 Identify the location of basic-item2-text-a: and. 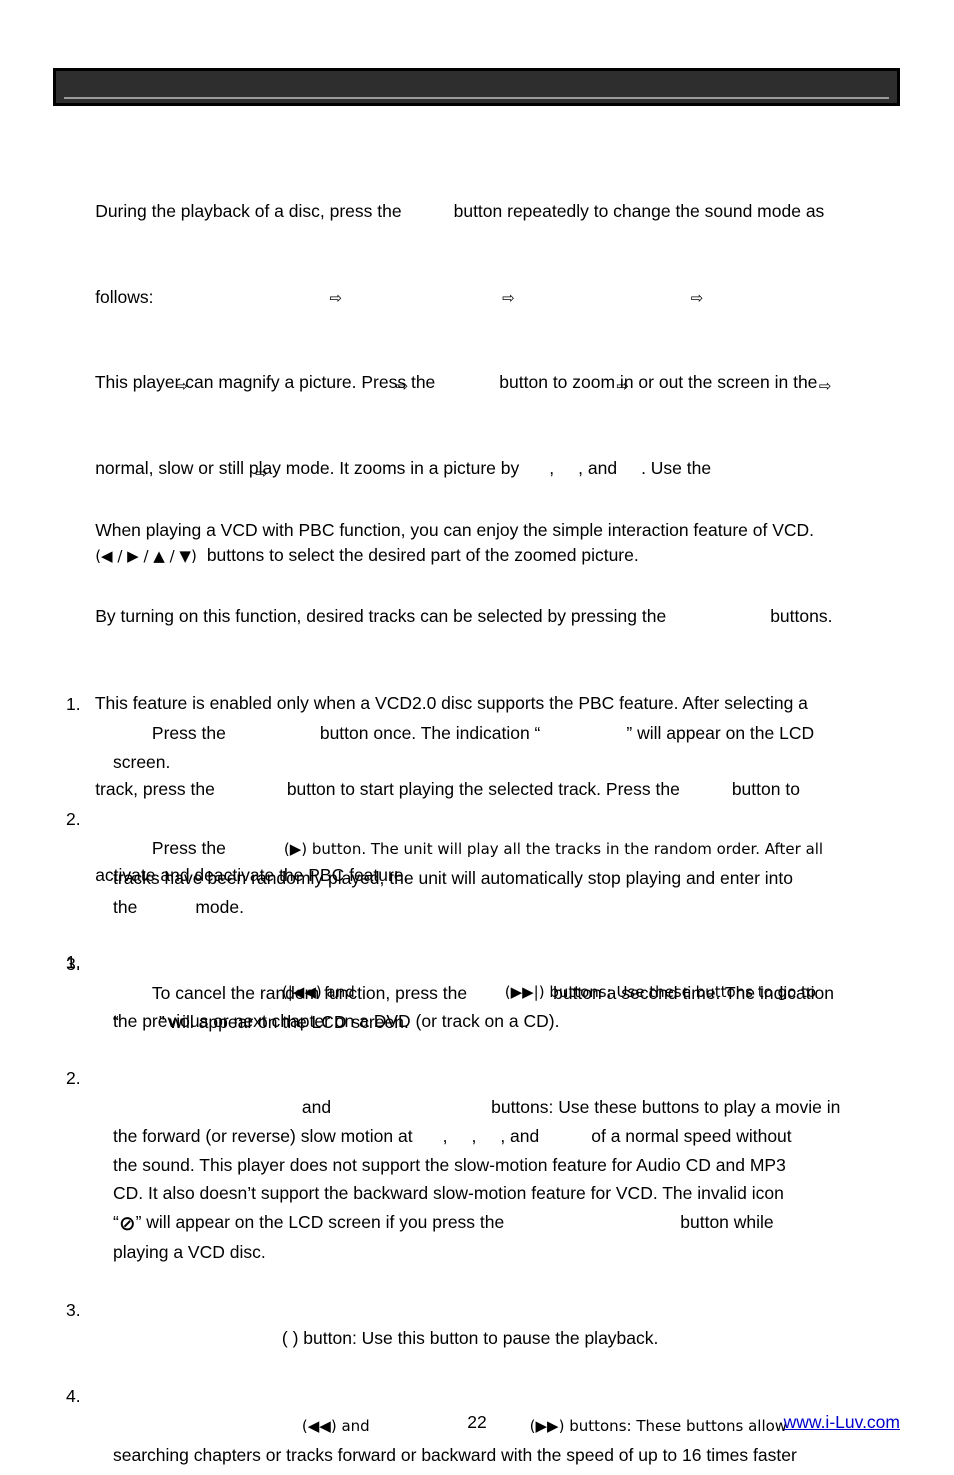
(316, 1106).